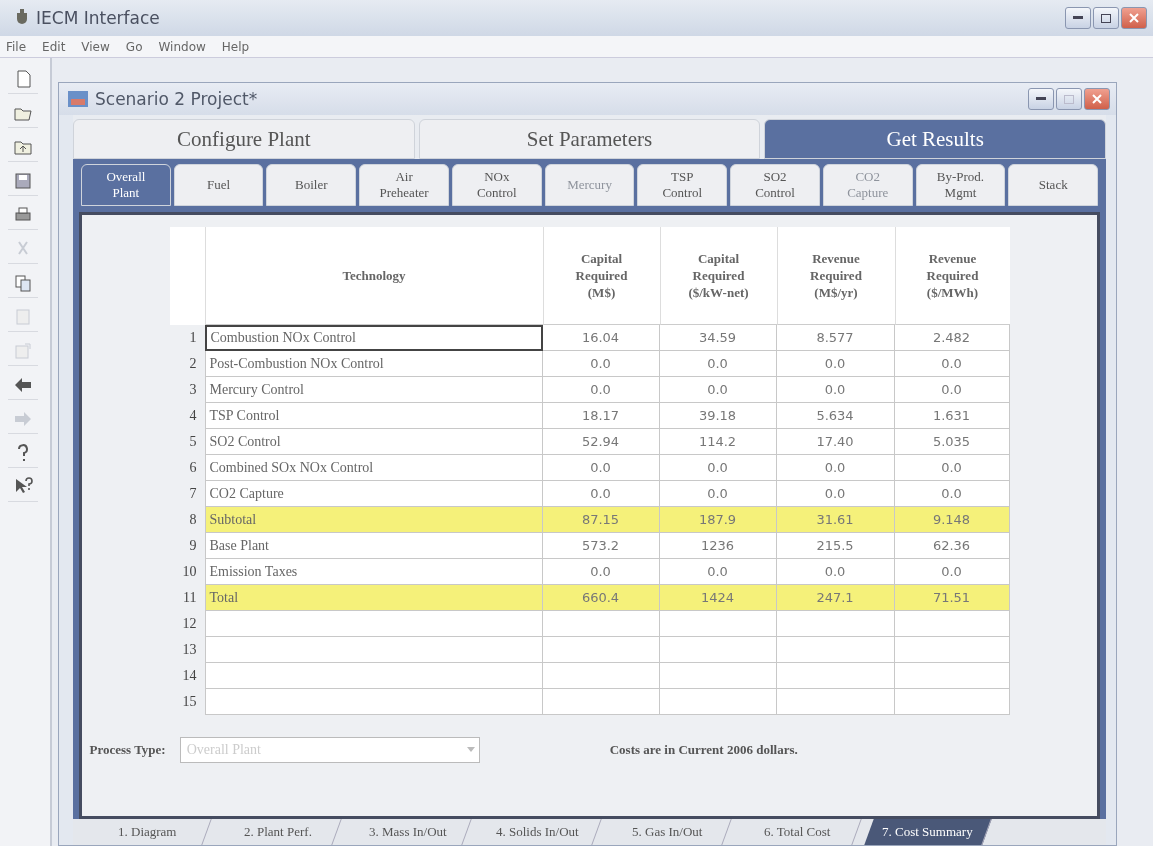 The width and height of the screenshot is (1153, 846). Describe the element at coordinates (373, 572) in the screenshot. I see `table-cell: Emission Taxes` at that location.